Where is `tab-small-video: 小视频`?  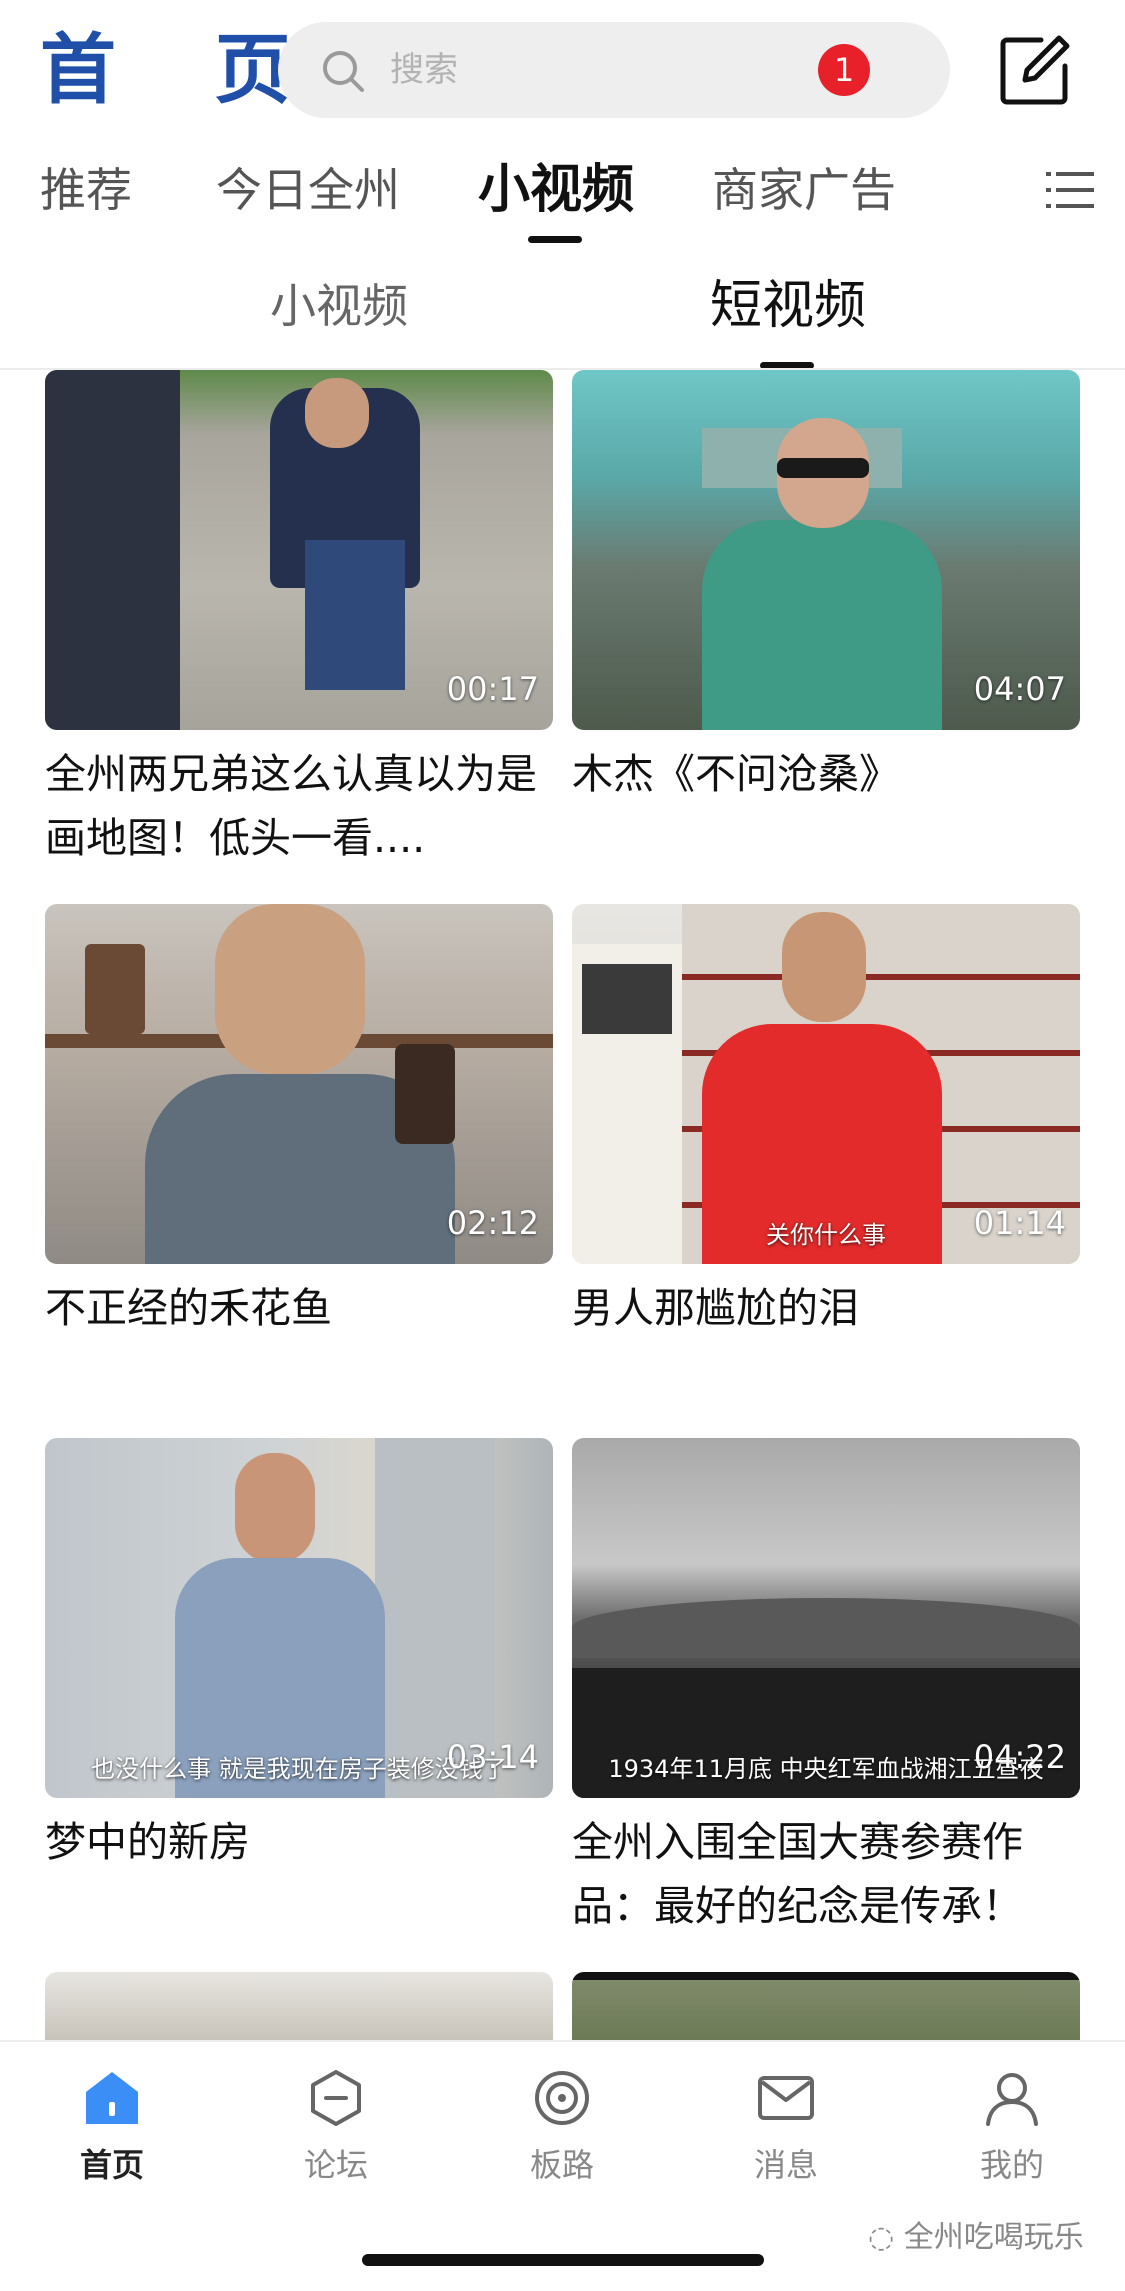 tab-small-video: 小视频 is located at coordinates (556, 190).